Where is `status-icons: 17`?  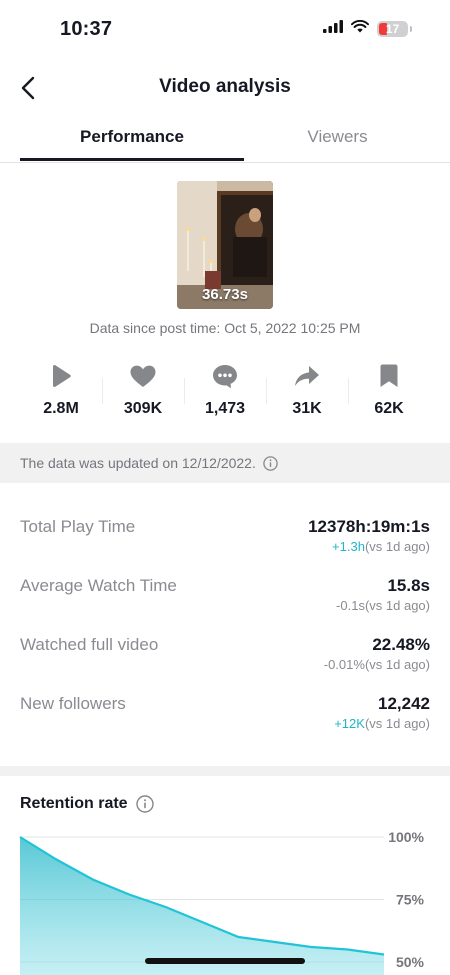
status-icons: 17 is located at coordinates (367, 28).